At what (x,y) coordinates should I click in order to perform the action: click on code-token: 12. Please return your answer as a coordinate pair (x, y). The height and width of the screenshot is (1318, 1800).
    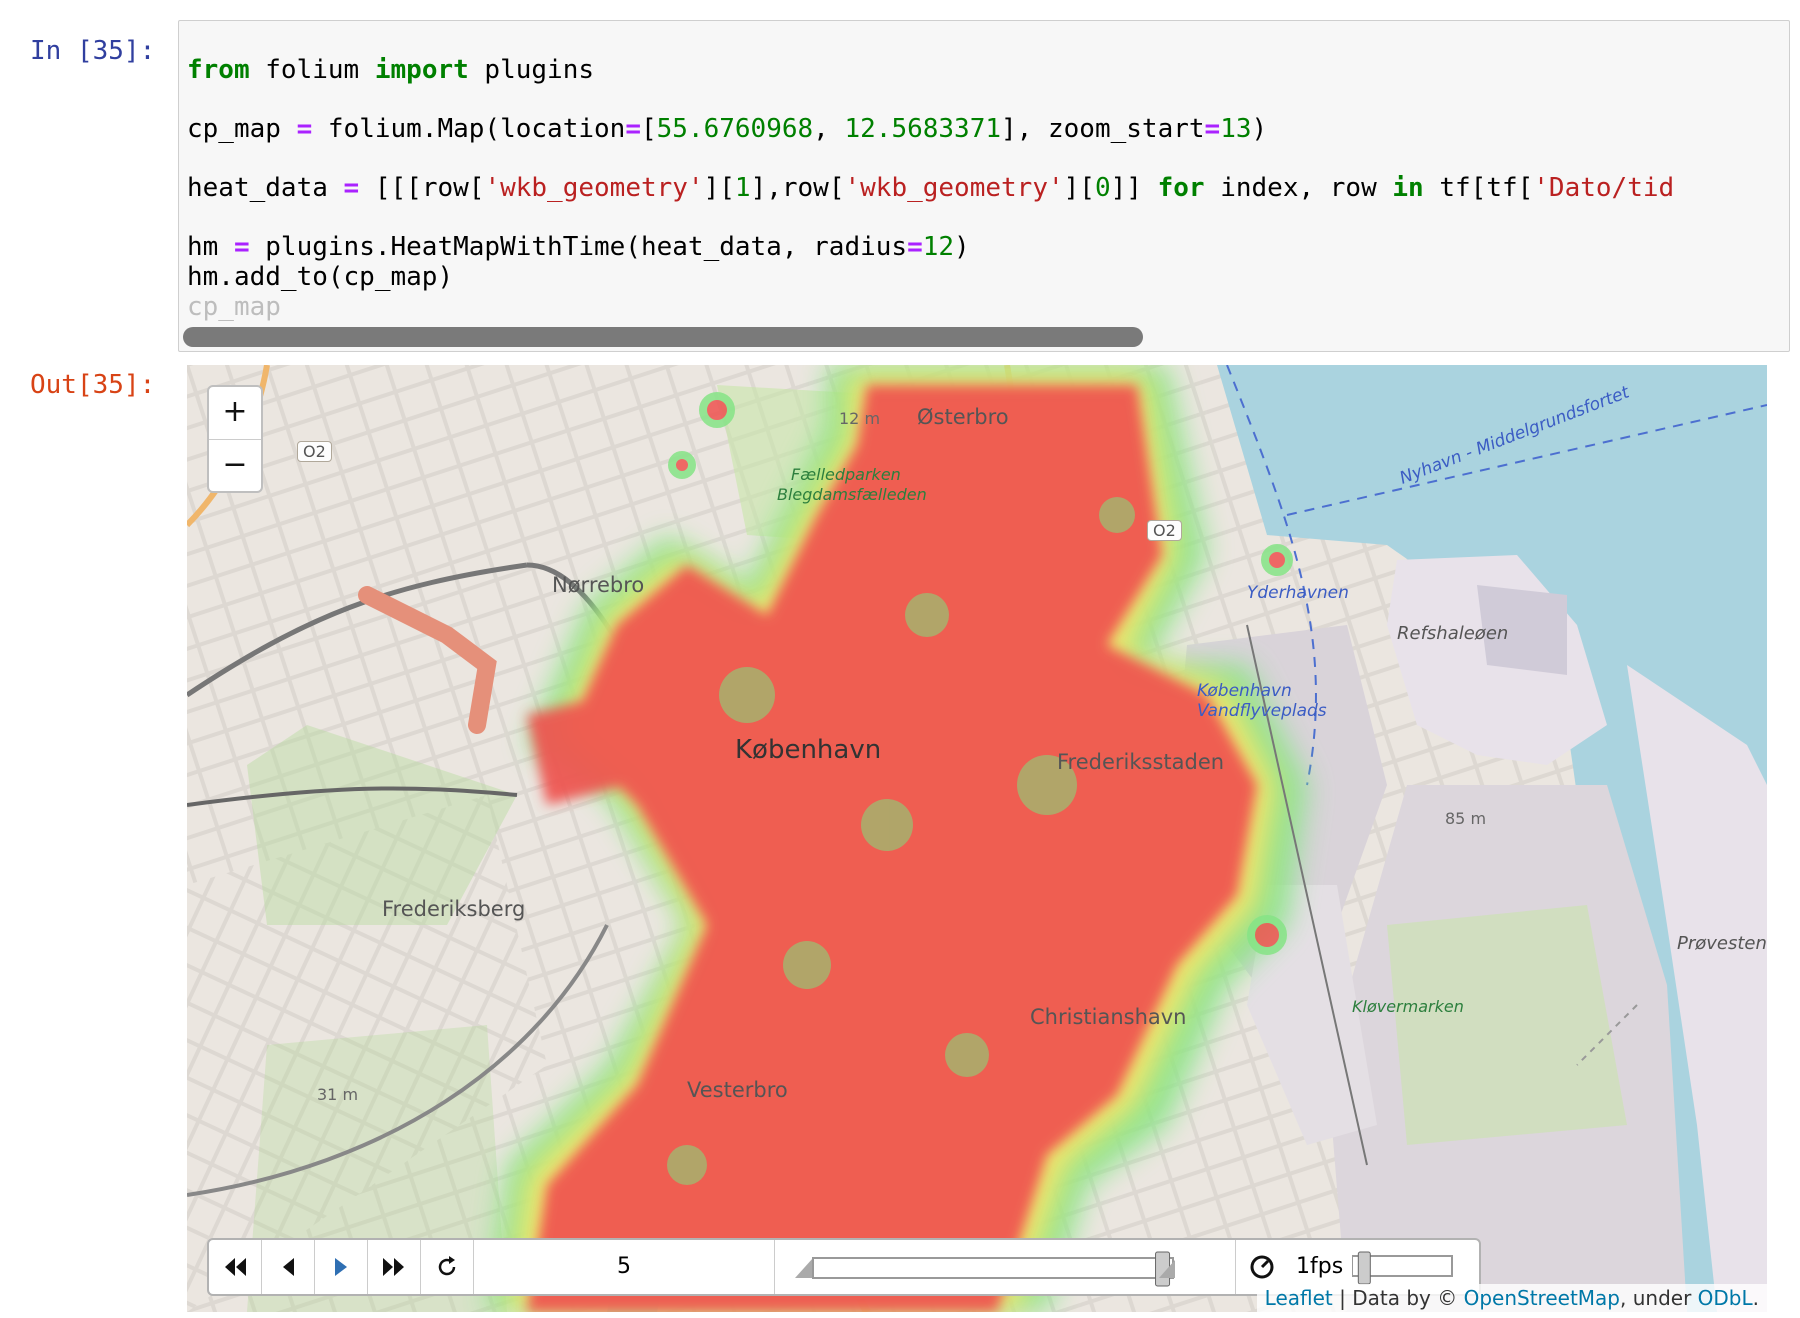
    Looking at the image, I should click on (938, 247).